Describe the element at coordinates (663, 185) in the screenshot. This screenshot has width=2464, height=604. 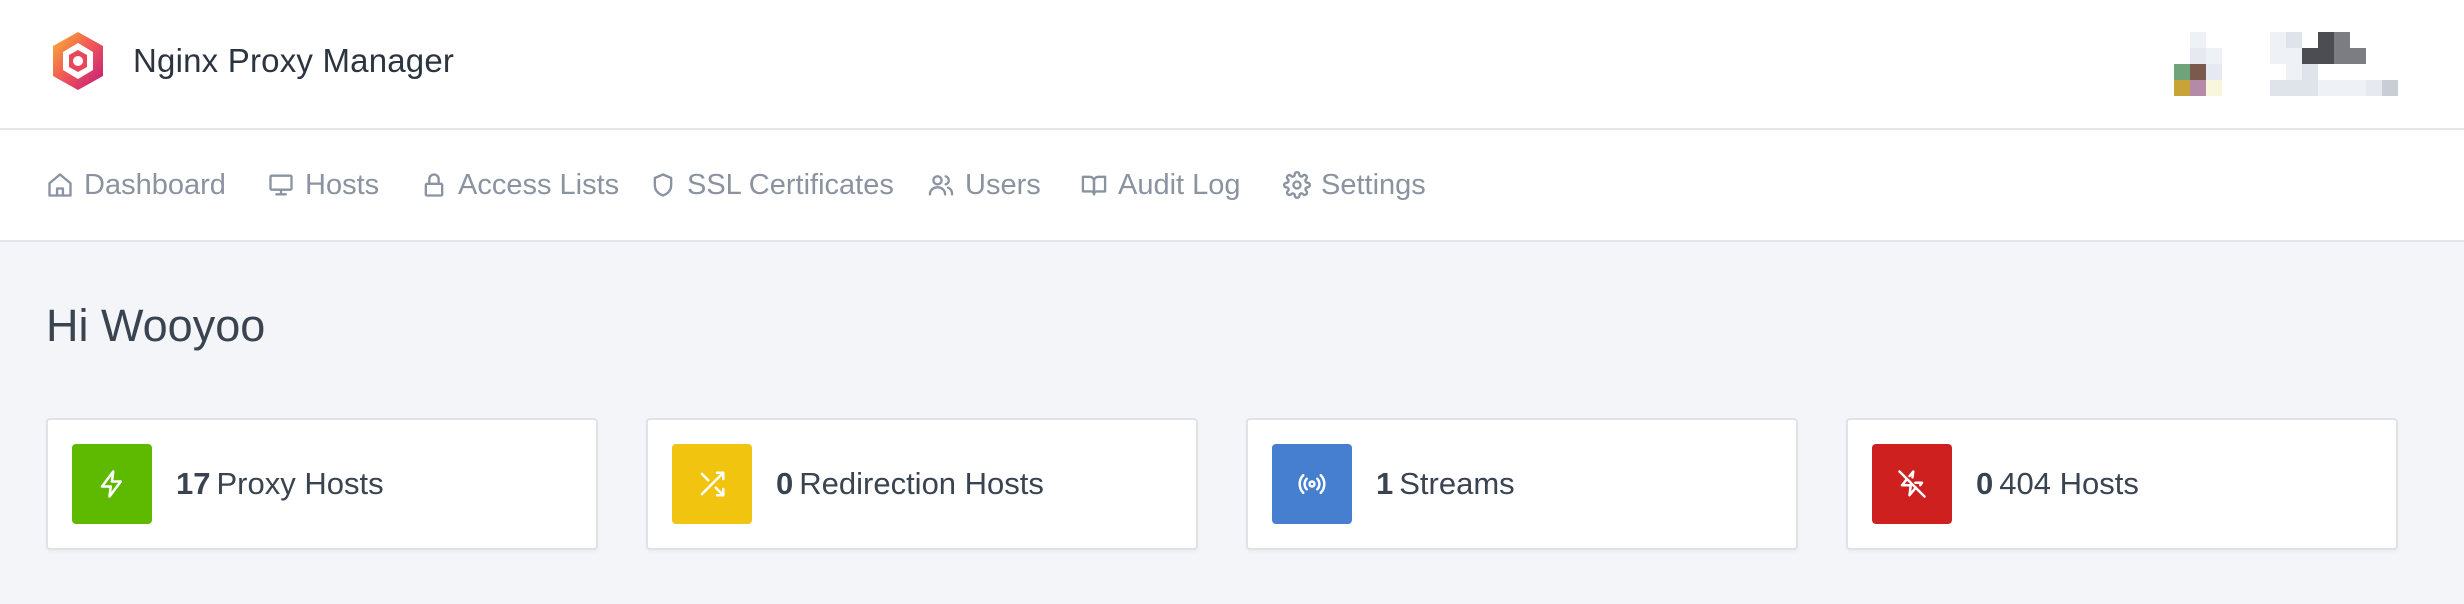
I see `shield-icon` at that location.